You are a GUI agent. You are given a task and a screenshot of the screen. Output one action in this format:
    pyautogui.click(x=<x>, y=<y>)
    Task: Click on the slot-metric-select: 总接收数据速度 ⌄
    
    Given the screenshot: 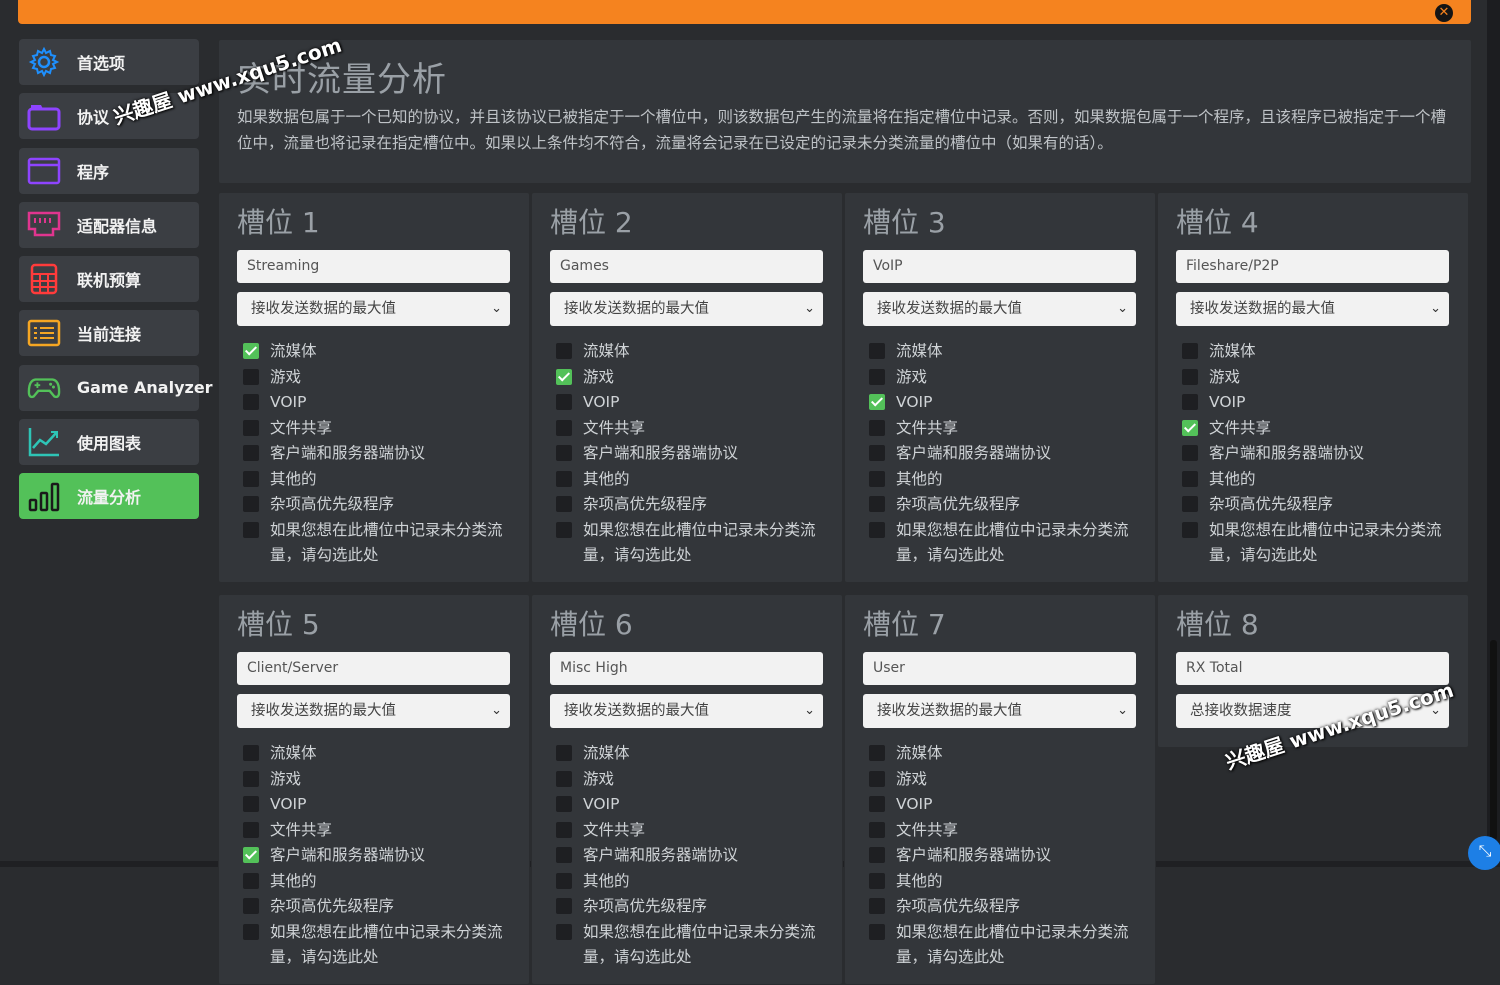 What is the action you would take?
    pyautogui.click(x=1312, y=711)
    